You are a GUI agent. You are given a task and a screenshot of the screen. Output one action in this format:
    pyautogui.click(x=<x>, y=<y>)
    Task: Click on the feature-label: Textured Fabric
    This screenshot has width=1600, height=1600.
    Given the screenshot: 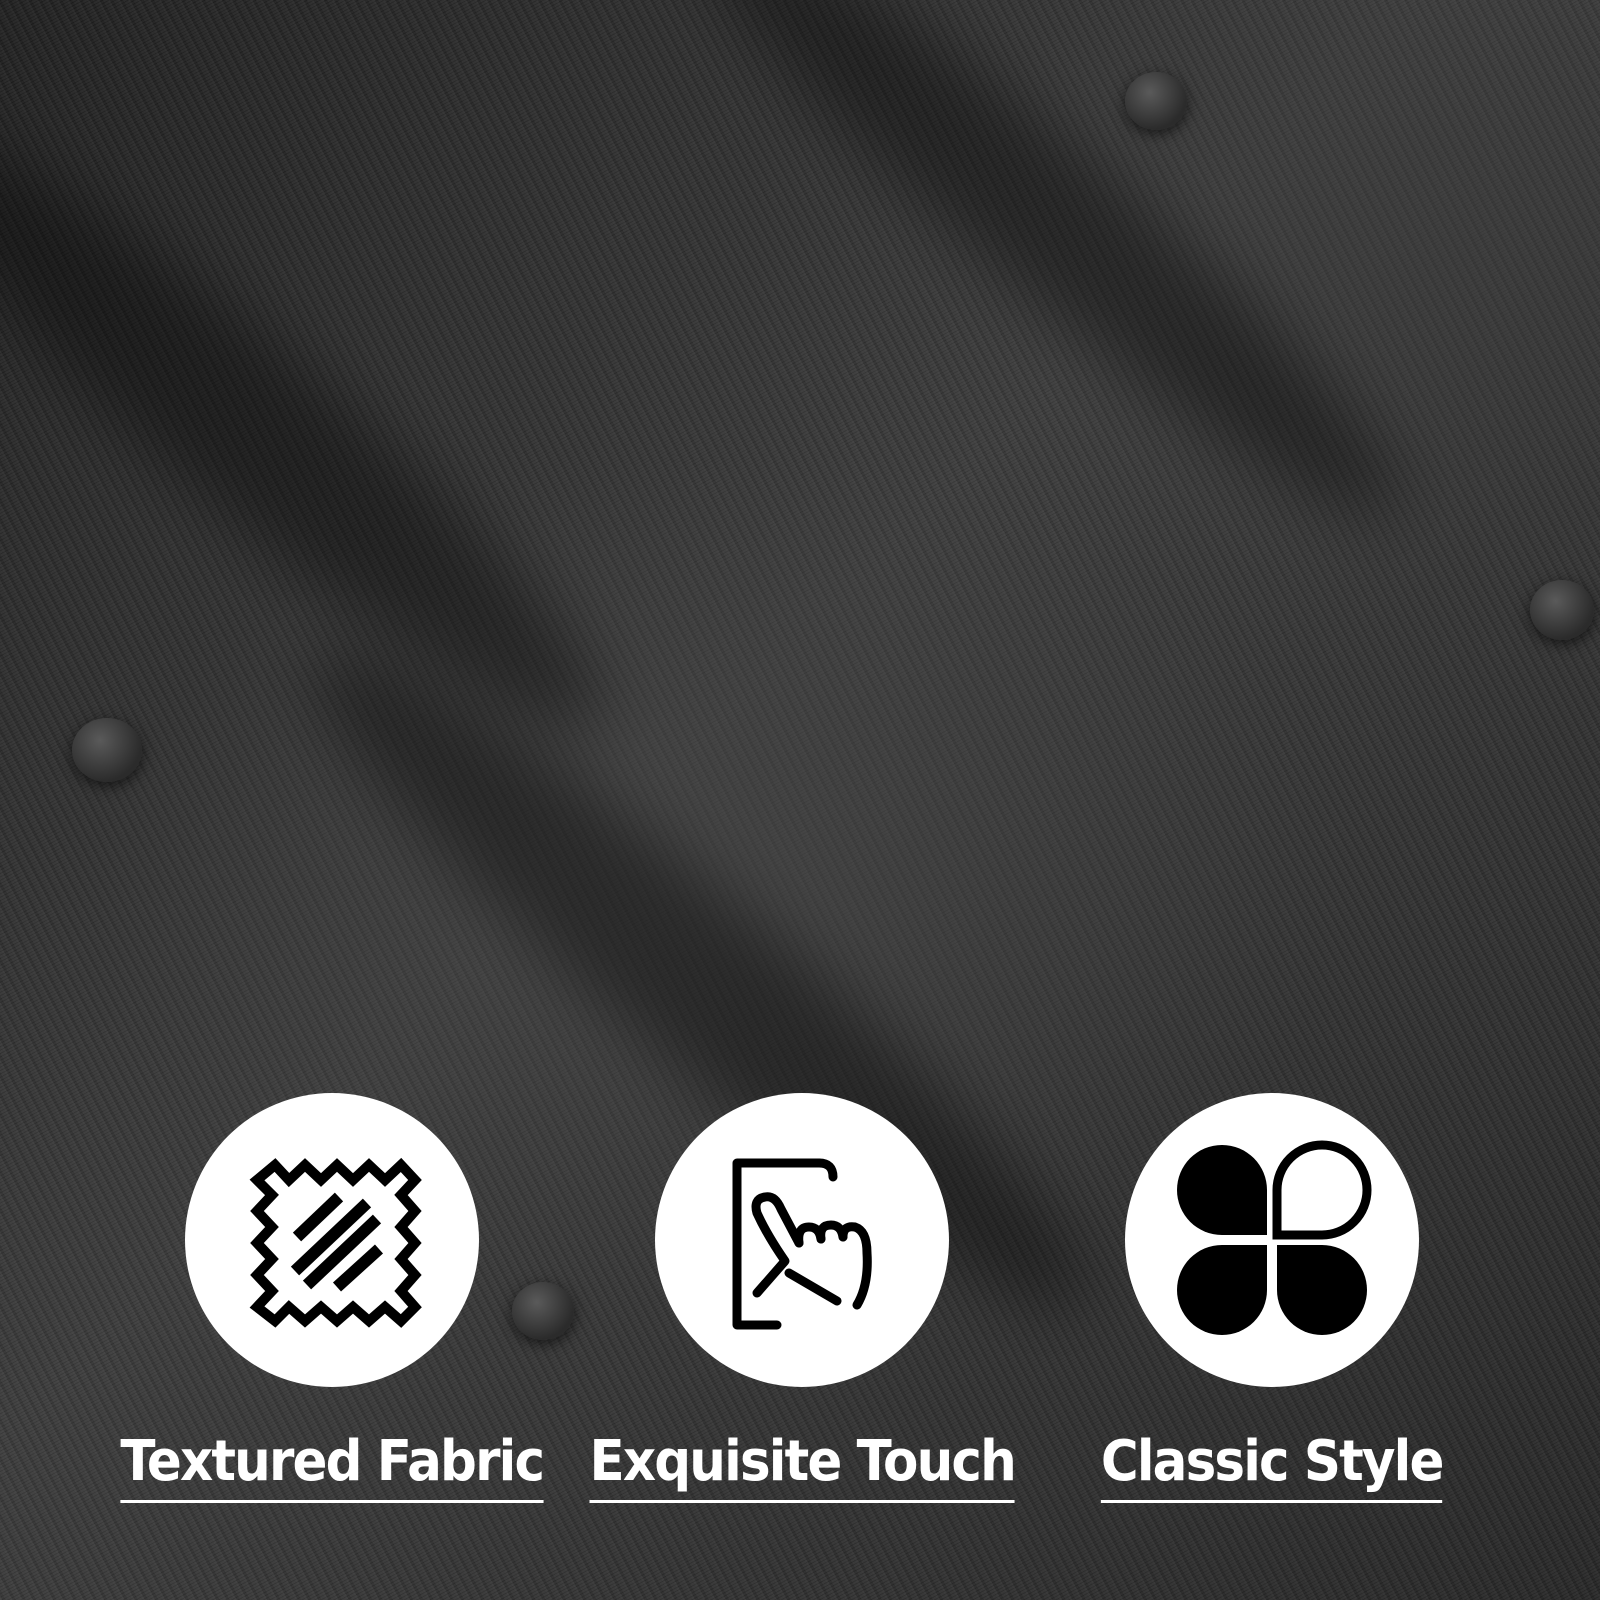 What is the action you would take?
    pyautogui.click(x=332, y=1466)
    